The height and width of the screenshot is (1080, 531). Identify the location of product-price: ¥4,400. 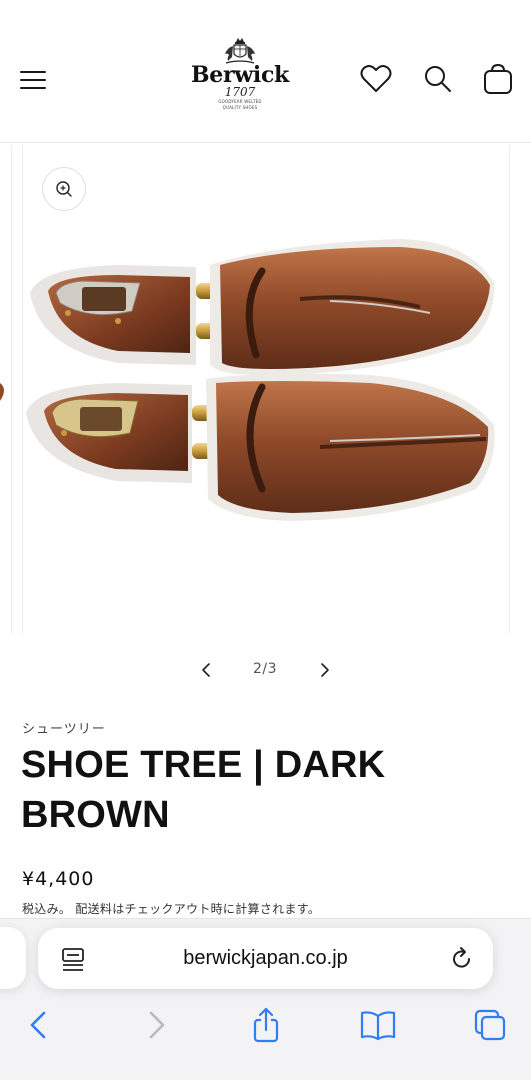
(58, 879).